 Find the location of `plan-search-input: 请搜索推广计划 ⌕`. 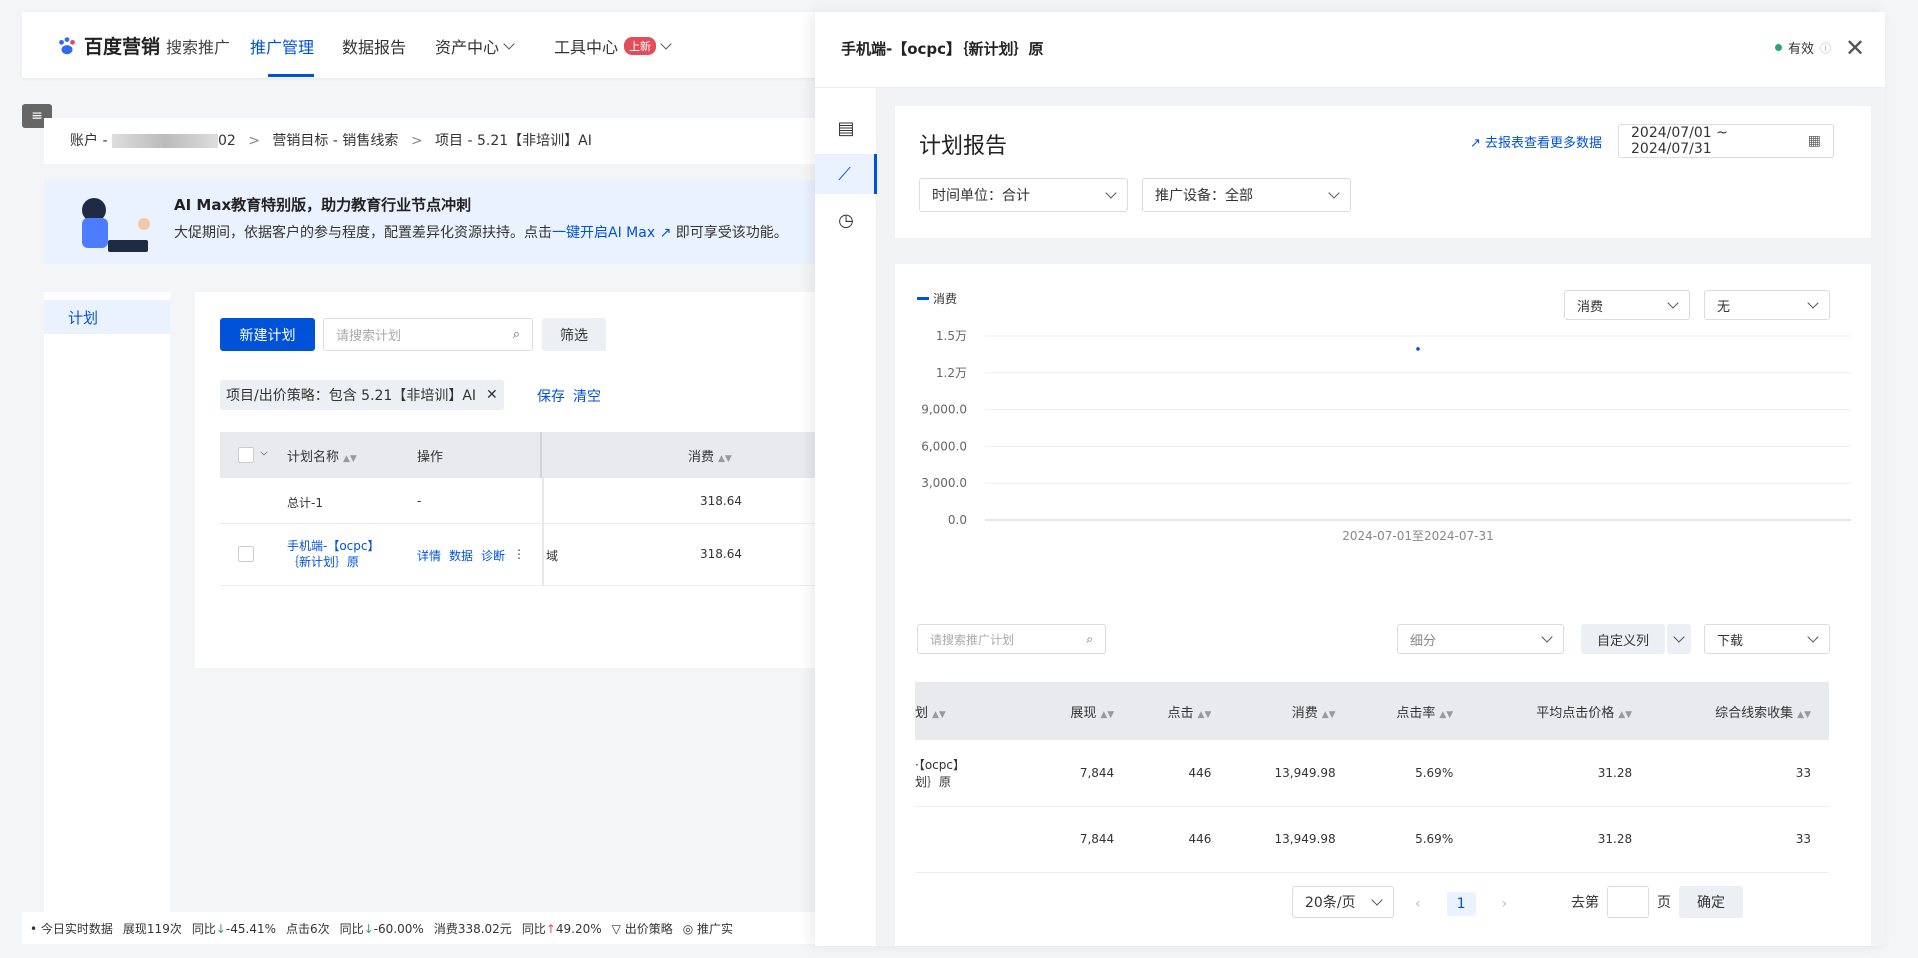

plan-search-input: 请搜索推广计划 ⌕ is located at coordinates (1011, 639).